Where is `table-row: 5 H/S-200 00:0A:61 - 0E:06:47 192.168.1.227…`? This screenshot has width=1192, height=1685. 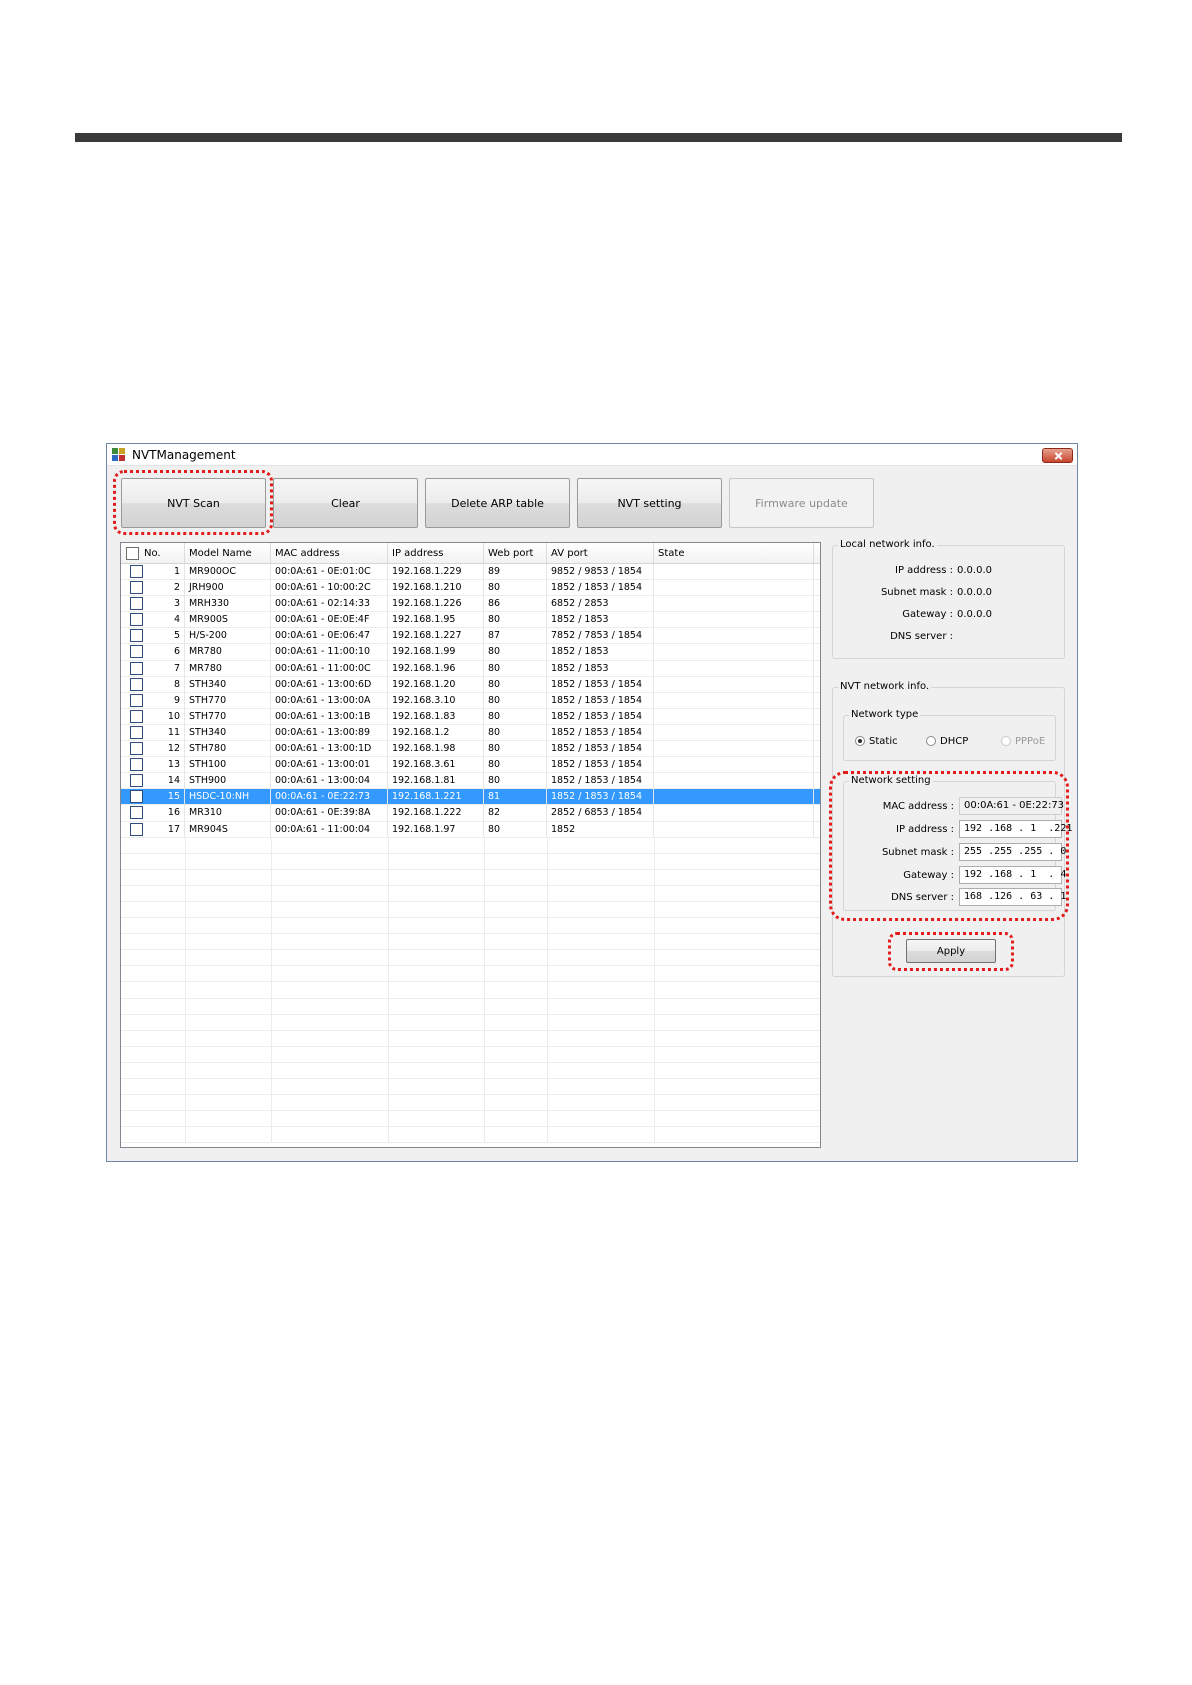 table-row: 5 H/S-200 00:0A:61 - 0E:06:47 192.168.1.227… is located at coordinates (470, 636).